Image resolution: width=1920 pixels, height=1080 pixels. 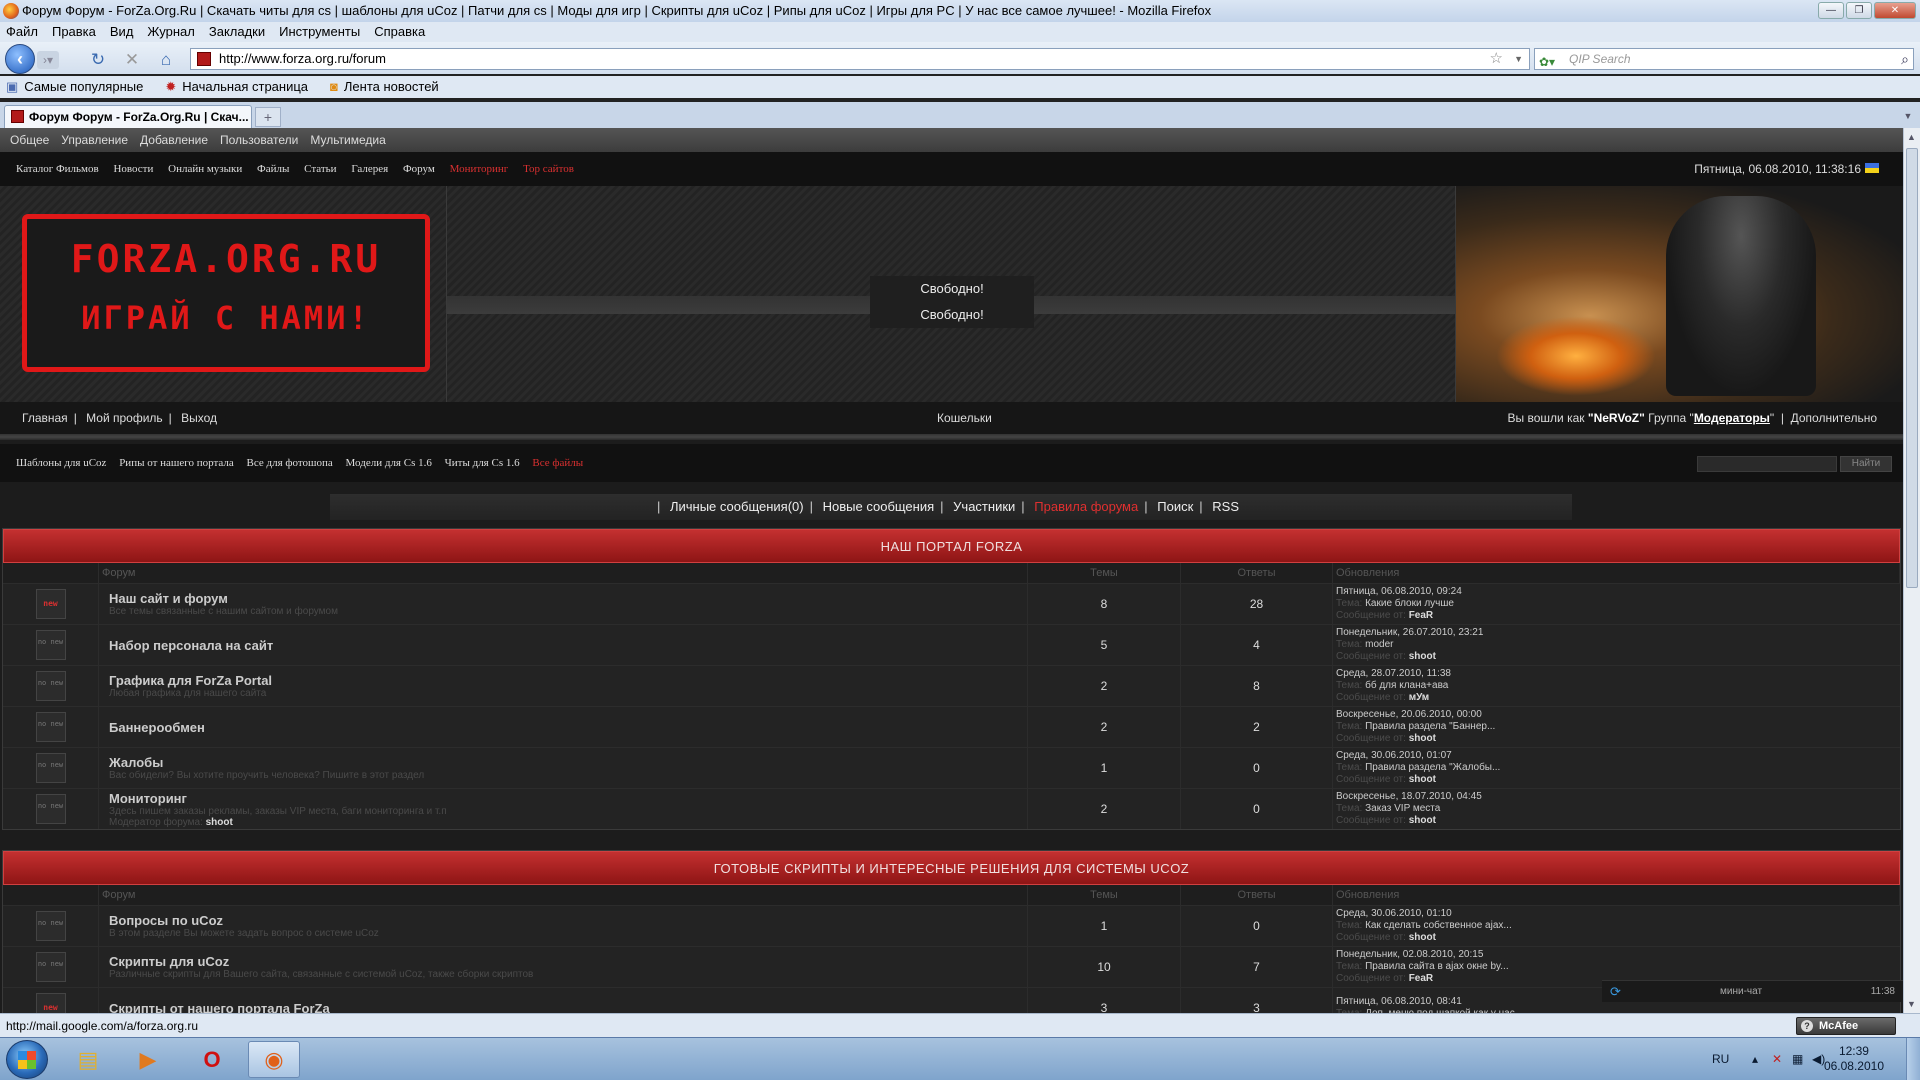 I want to click on tray-security-icon: ✕, so click(x=1777, y=1059).